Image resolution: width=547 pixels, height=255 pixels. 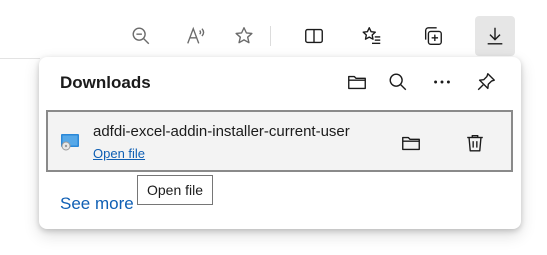 I want to click on search-icon, so click(x=398, y=82).